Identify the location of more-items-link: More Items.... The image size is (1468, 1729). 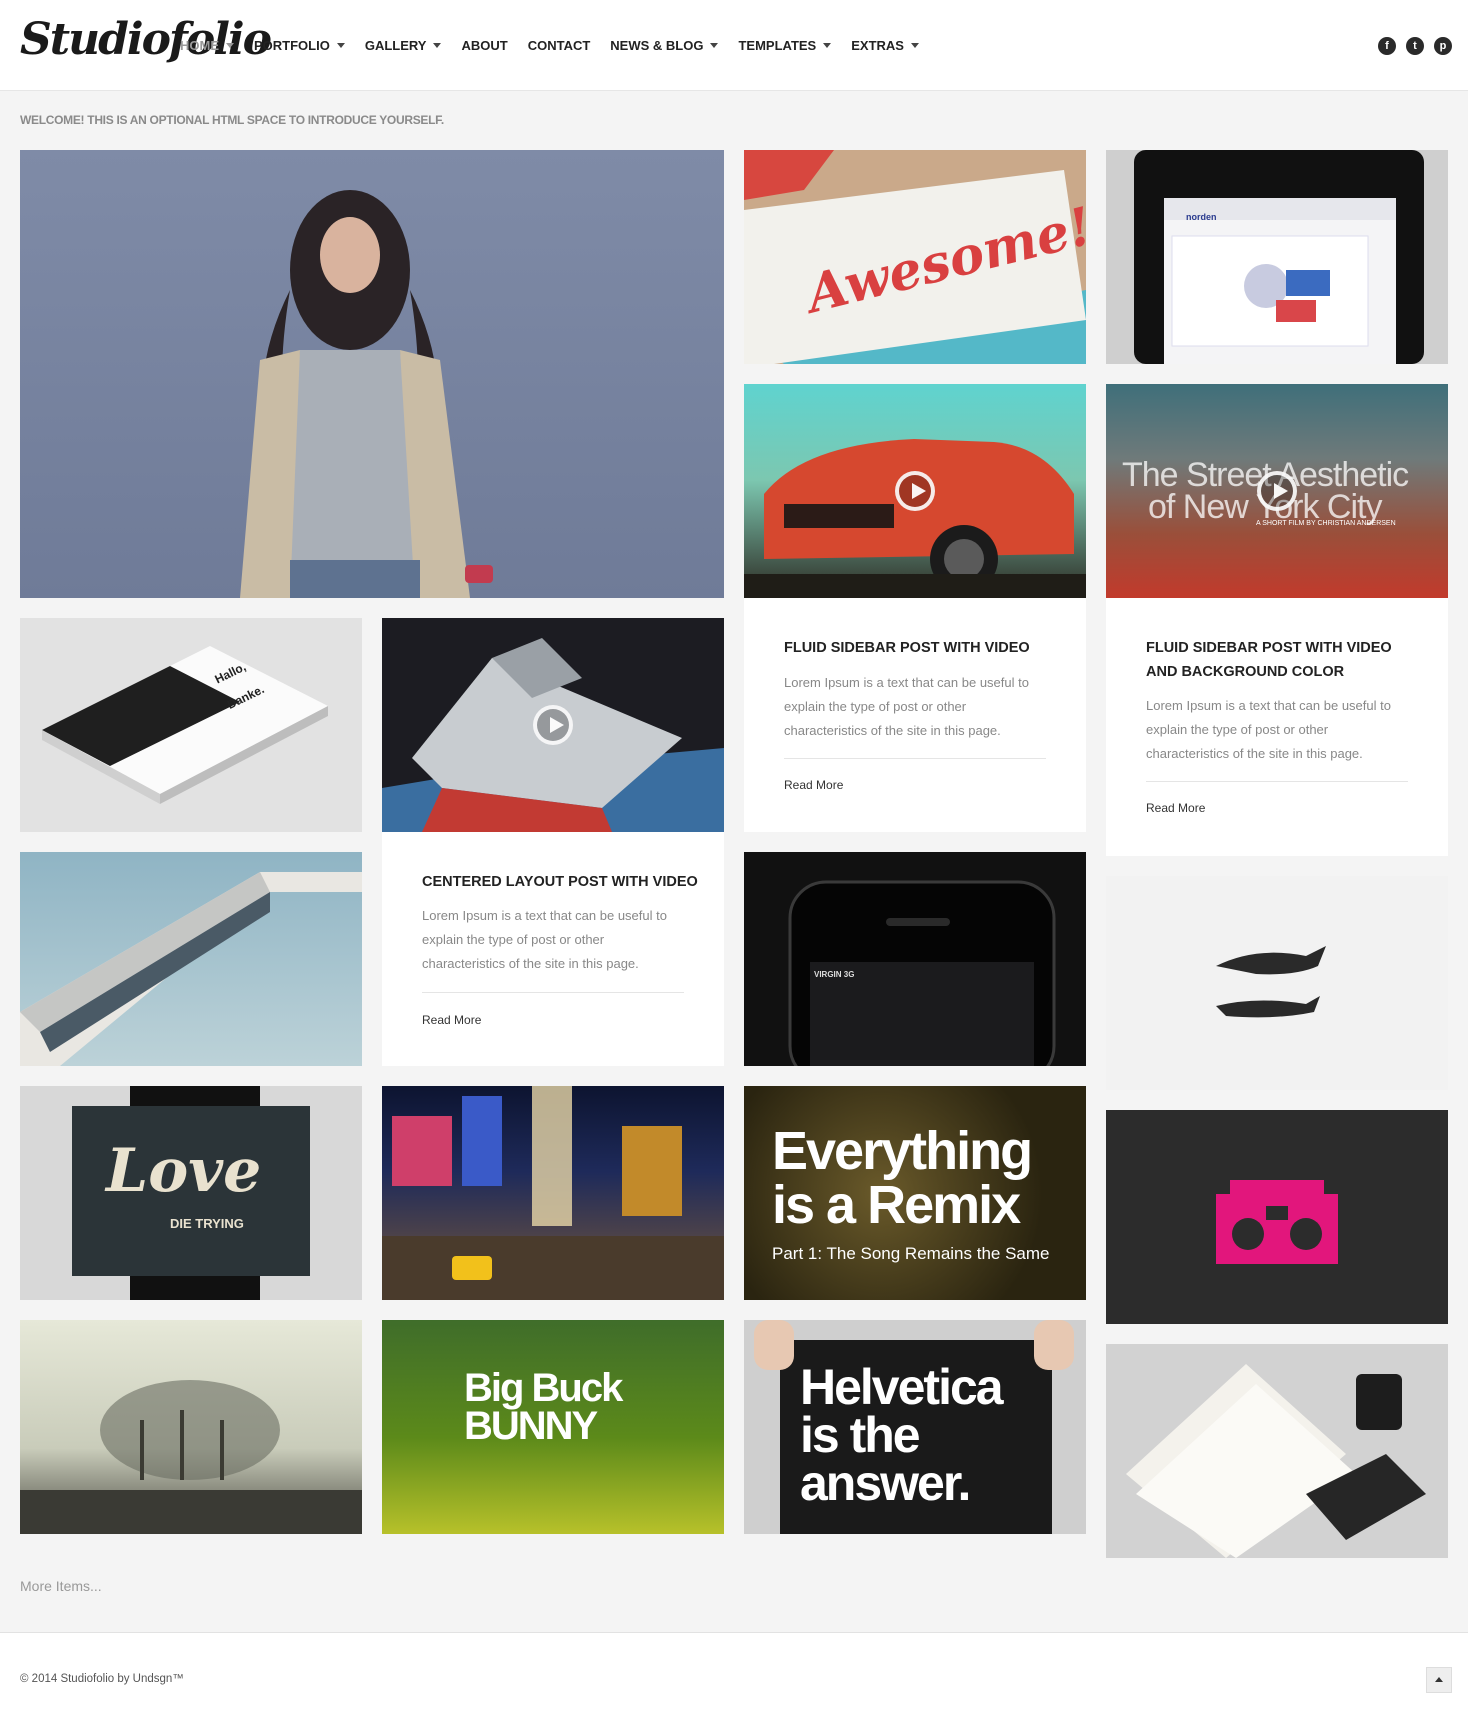
(61, 1586).